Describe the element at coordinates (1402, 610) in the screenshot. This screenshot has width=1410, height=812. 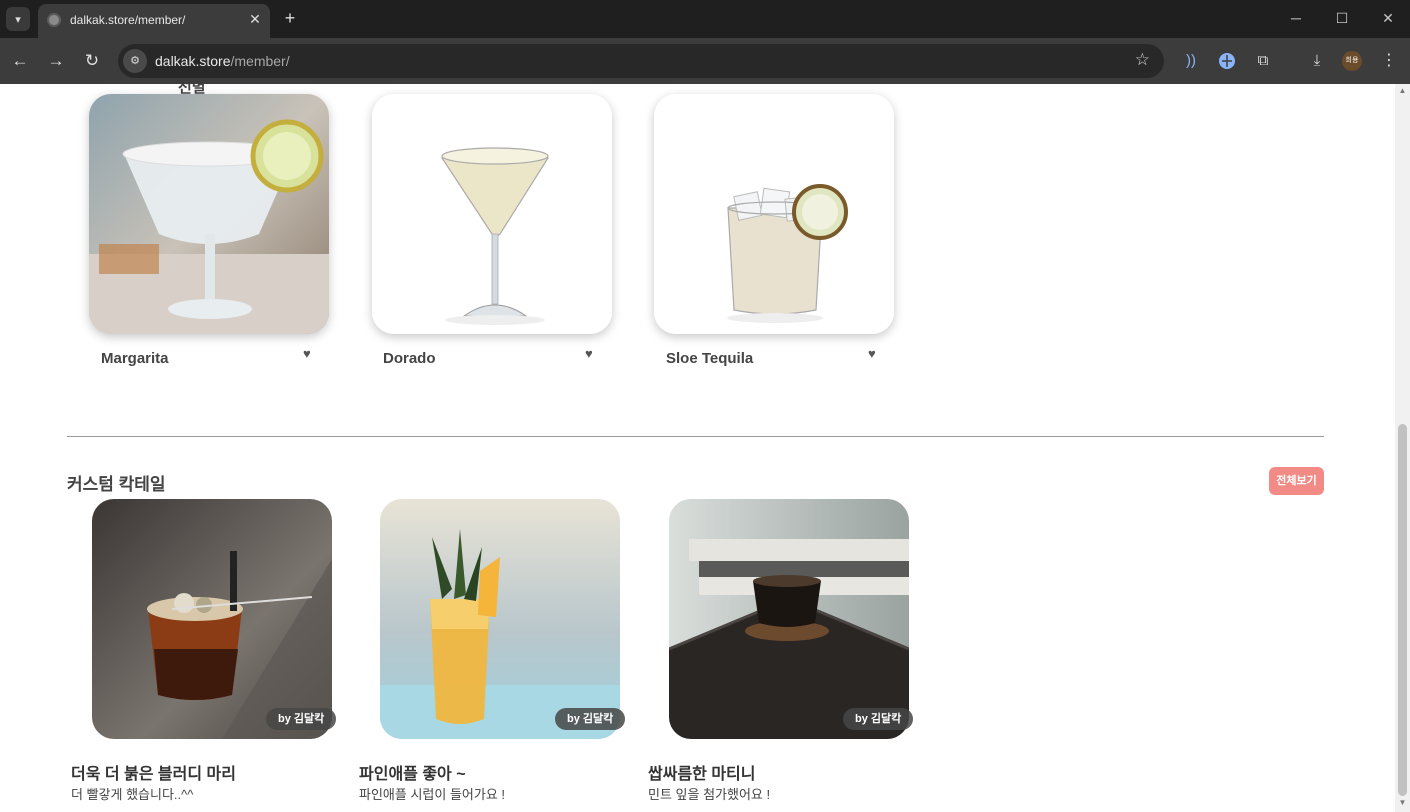
I see `scrollbar-thumb` at that location.